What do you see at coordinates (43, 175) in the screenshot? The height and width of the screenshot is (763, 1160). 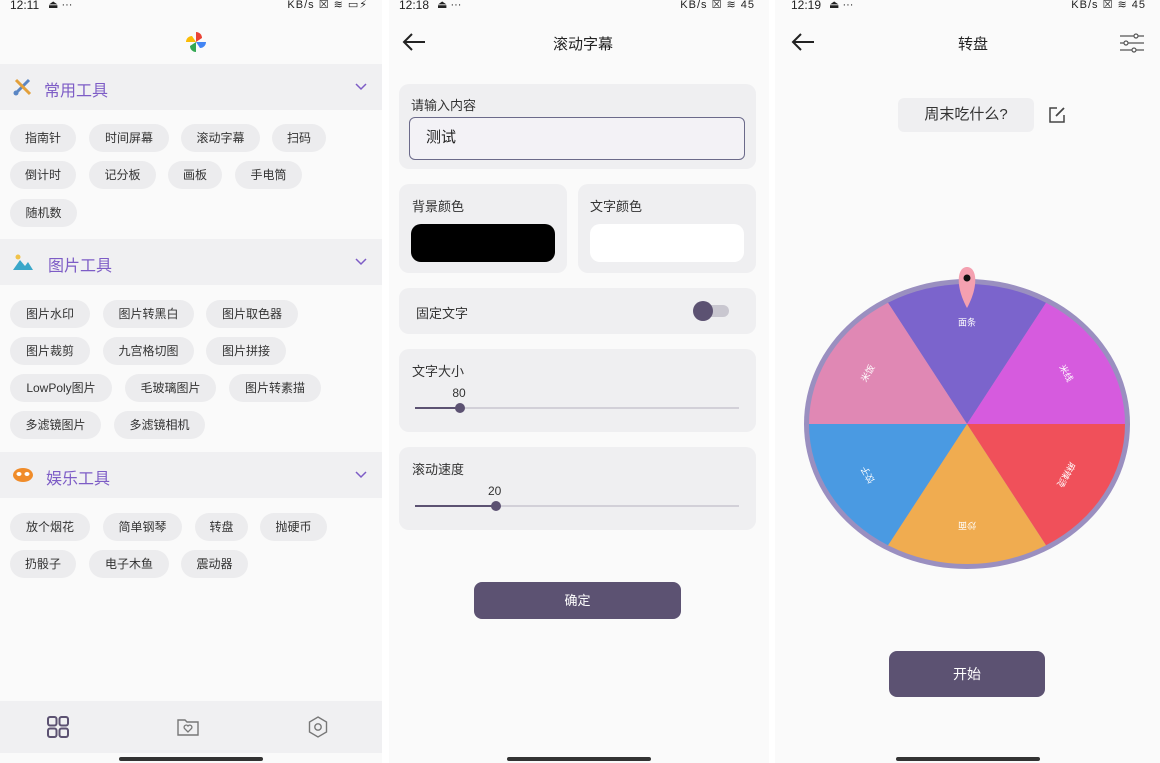 I see `chip-tool: 倒计时` at bounding box center [43, 175].